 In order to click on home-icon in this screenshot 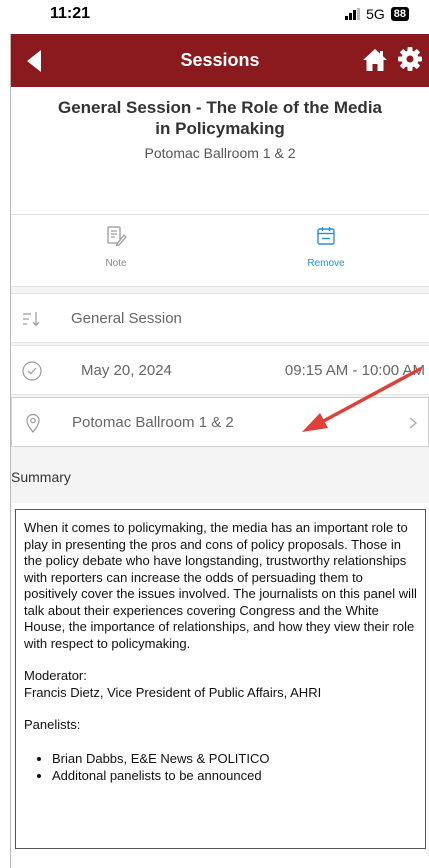, I will do `click(375, 60)`.